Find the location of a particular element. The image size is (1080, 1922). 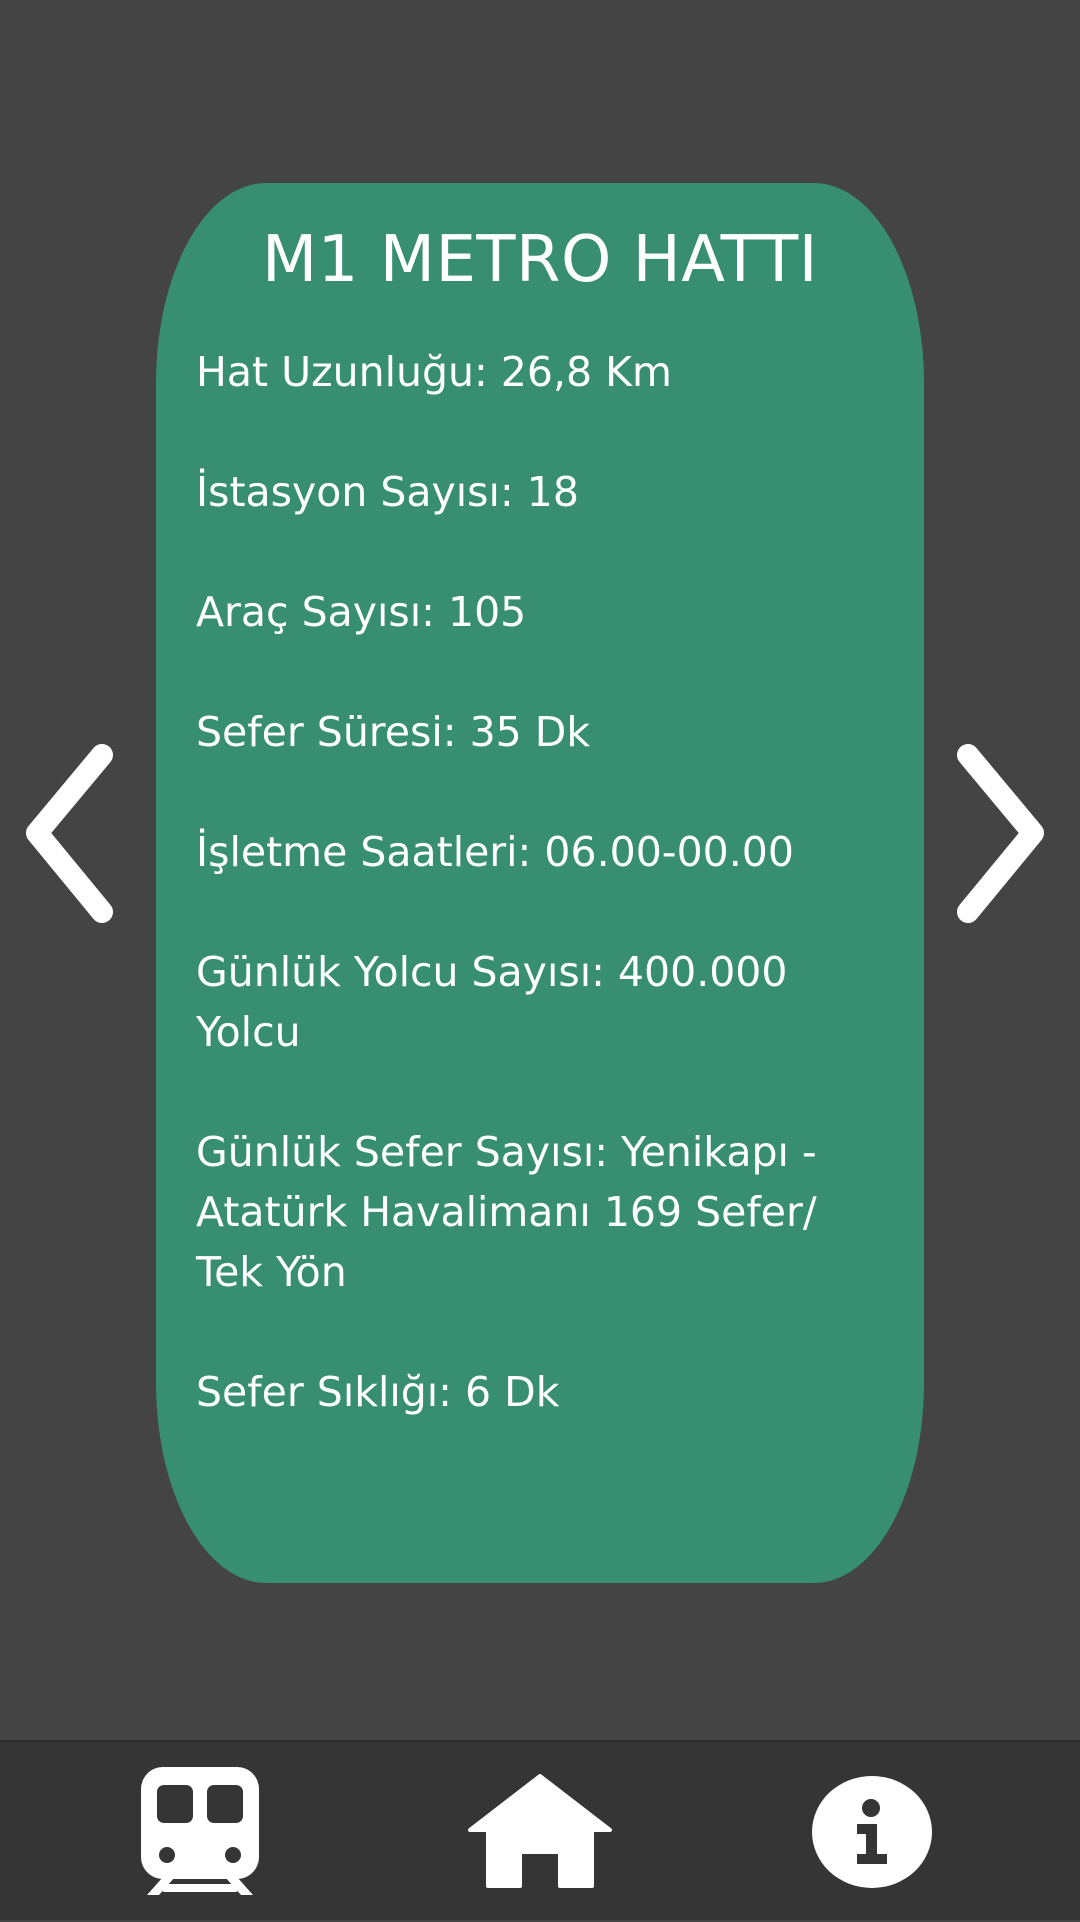

next-line-button is located at coordinates (1000, 835).